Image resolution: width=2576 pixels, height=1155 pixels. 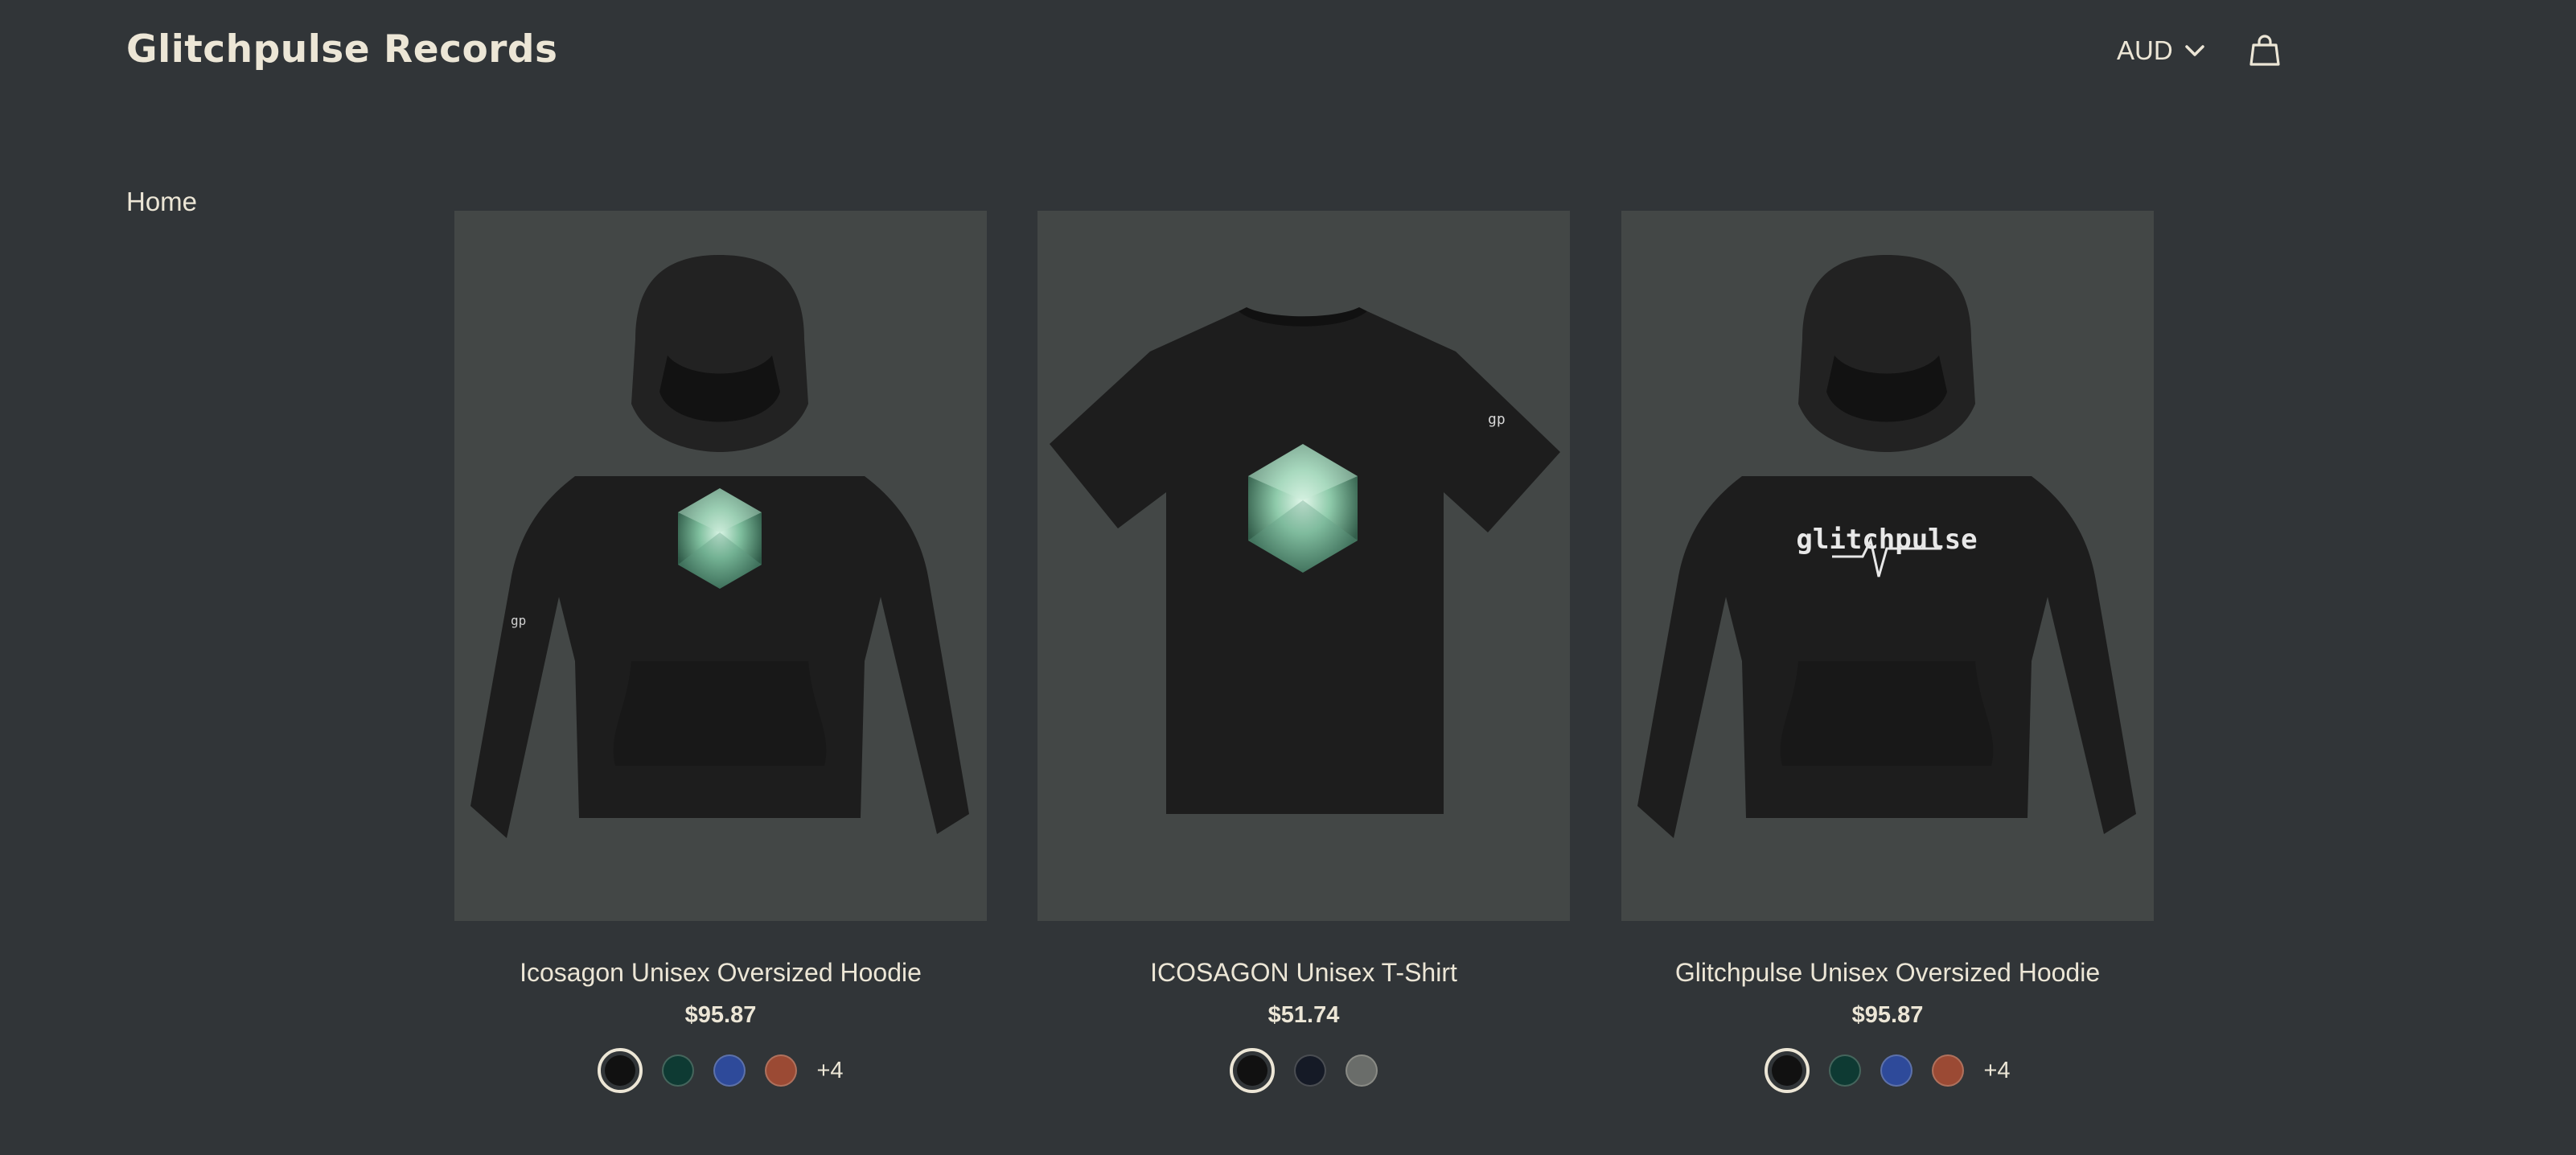 I want to click on chevron-down-icon, so click(x=2194, y=50).